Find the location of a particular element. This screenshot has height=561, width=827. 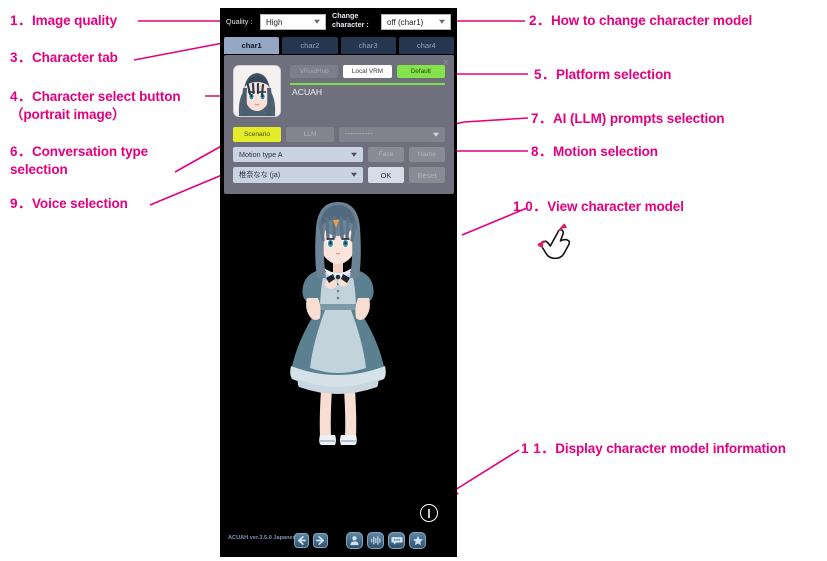

tab-char2: char2 is located at coordinates (310, 45).